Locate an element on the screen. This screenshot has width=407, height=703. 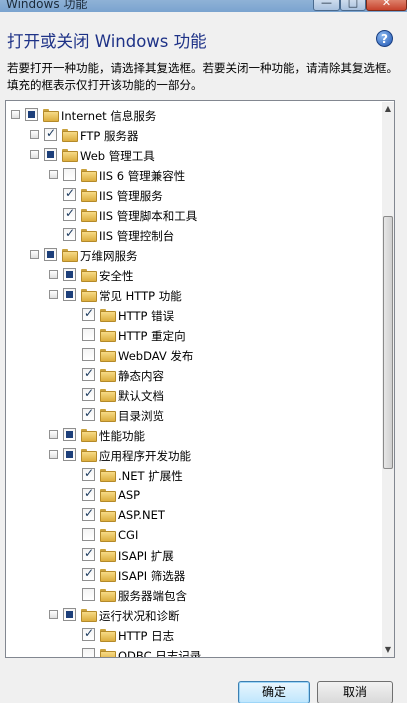
help-icon: ? is located at coordinates (384, 38).